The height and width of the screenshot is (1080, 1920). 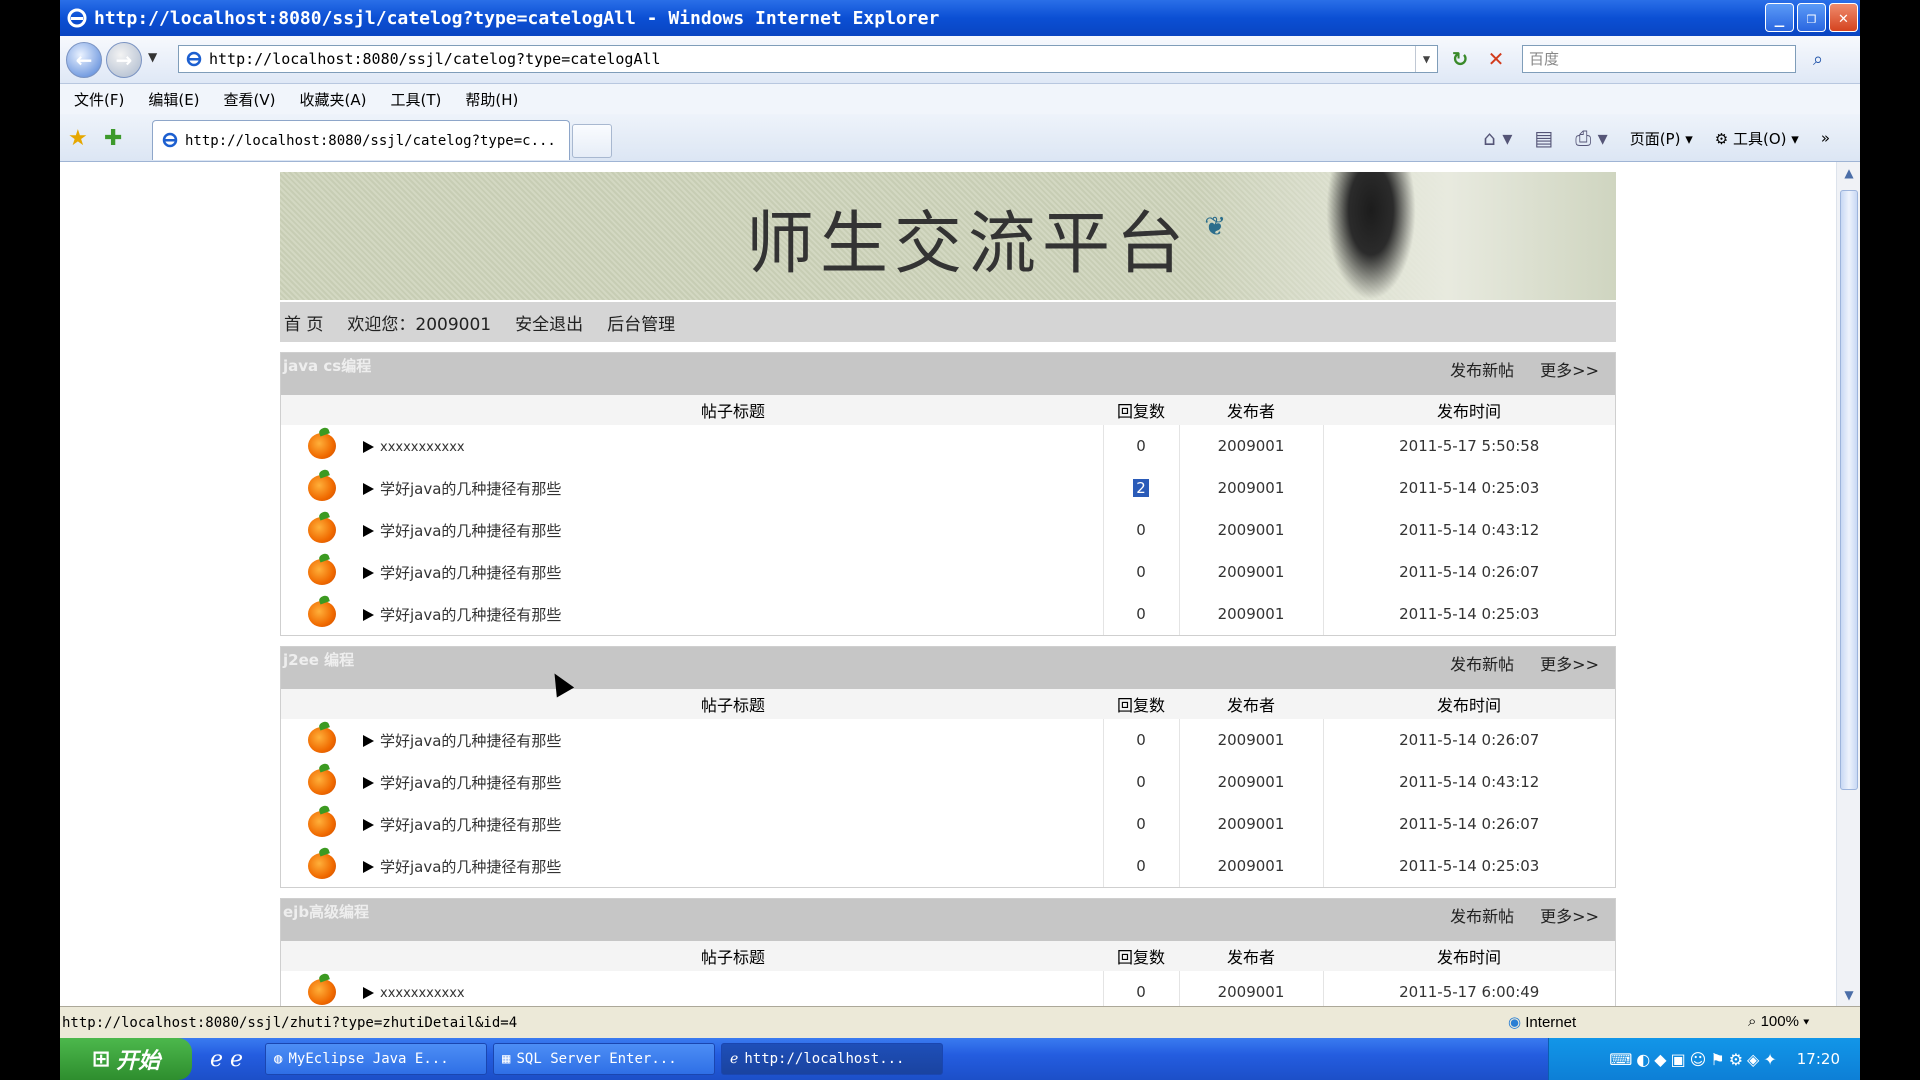 What do you see at coordinates (333, 99) in the screenshot?
I see `menu-favorites: 收藏夹(A)` at bounding box center [333, 99].